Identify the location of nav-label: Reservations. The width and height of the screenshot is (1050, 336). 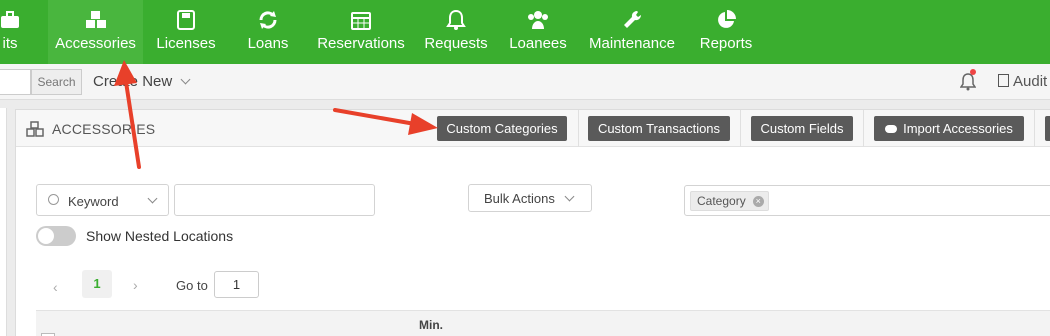
(361, 43).